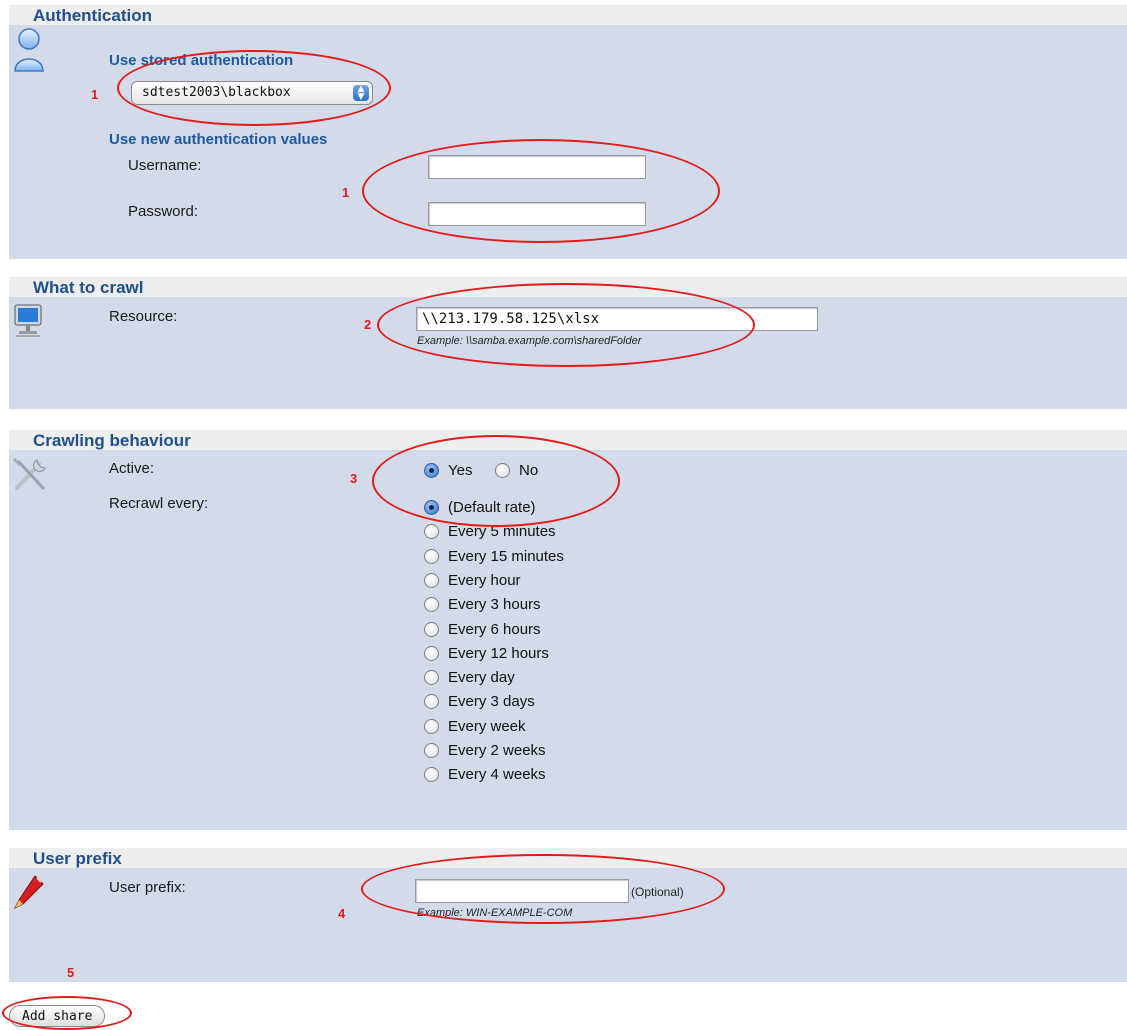 The width and height of the screenshot is (1127, 1030). Describe the element at coordinates (28, 320) in the screenshot. I see `computer-icon` at that location.